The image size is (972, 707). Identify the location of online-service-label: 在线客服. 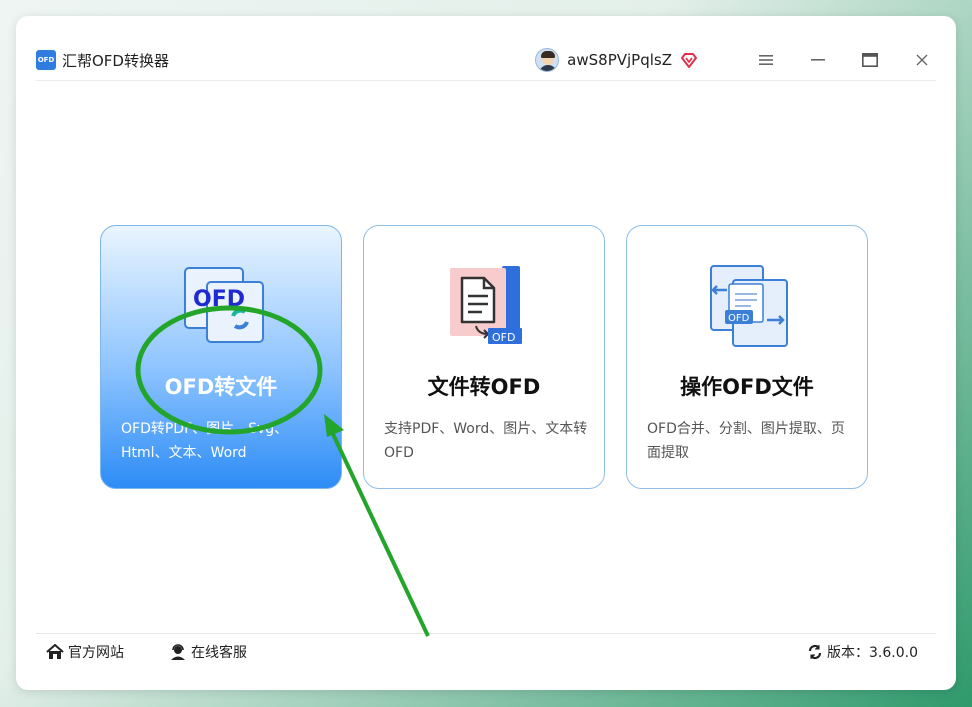
(219, 653).